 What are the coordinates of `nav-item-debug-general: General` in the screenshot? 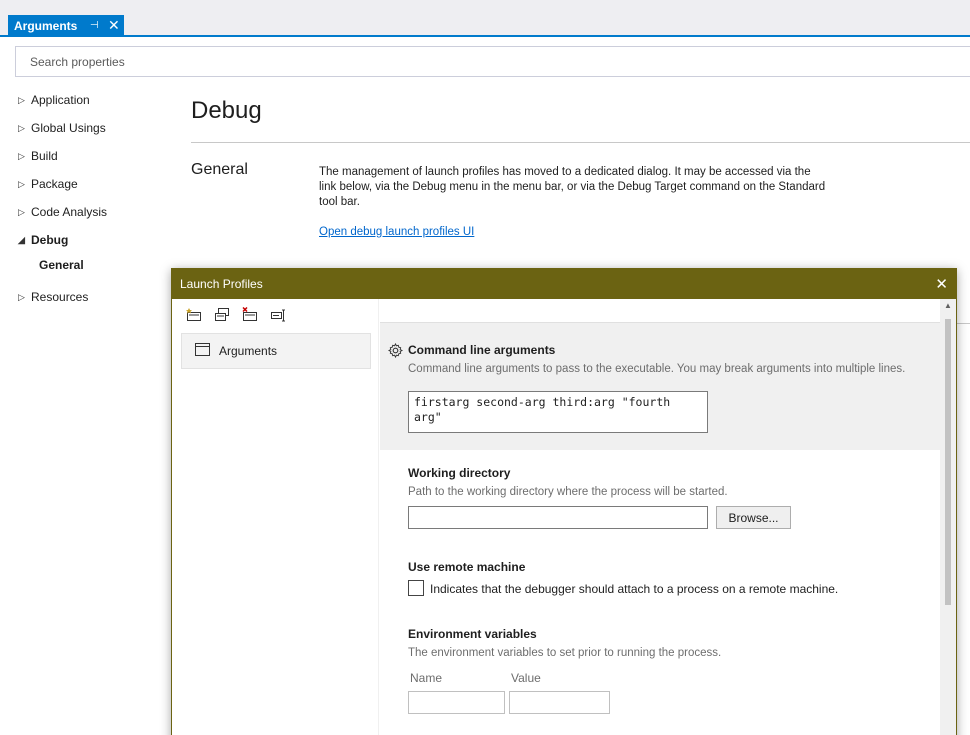 It's located at (61, 265).